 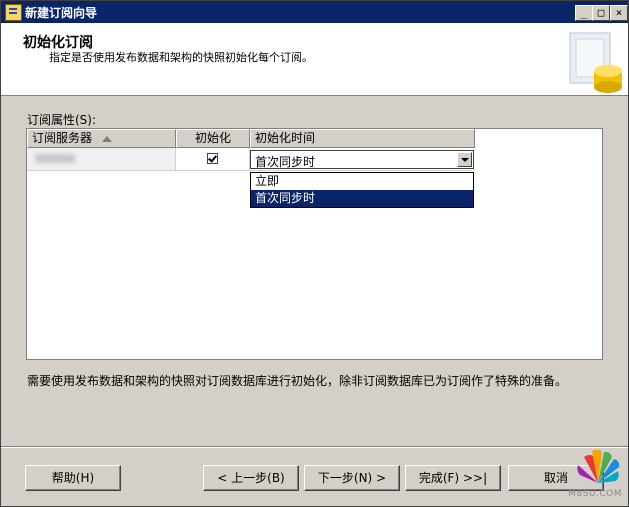 What do you see at coordinates (314, 59) in the screenshot?
I see `header-panel: 初始化订阅 指定是否使用发布数据和架构的快照初始化每个订阅。` at bounding box center [314, 59].